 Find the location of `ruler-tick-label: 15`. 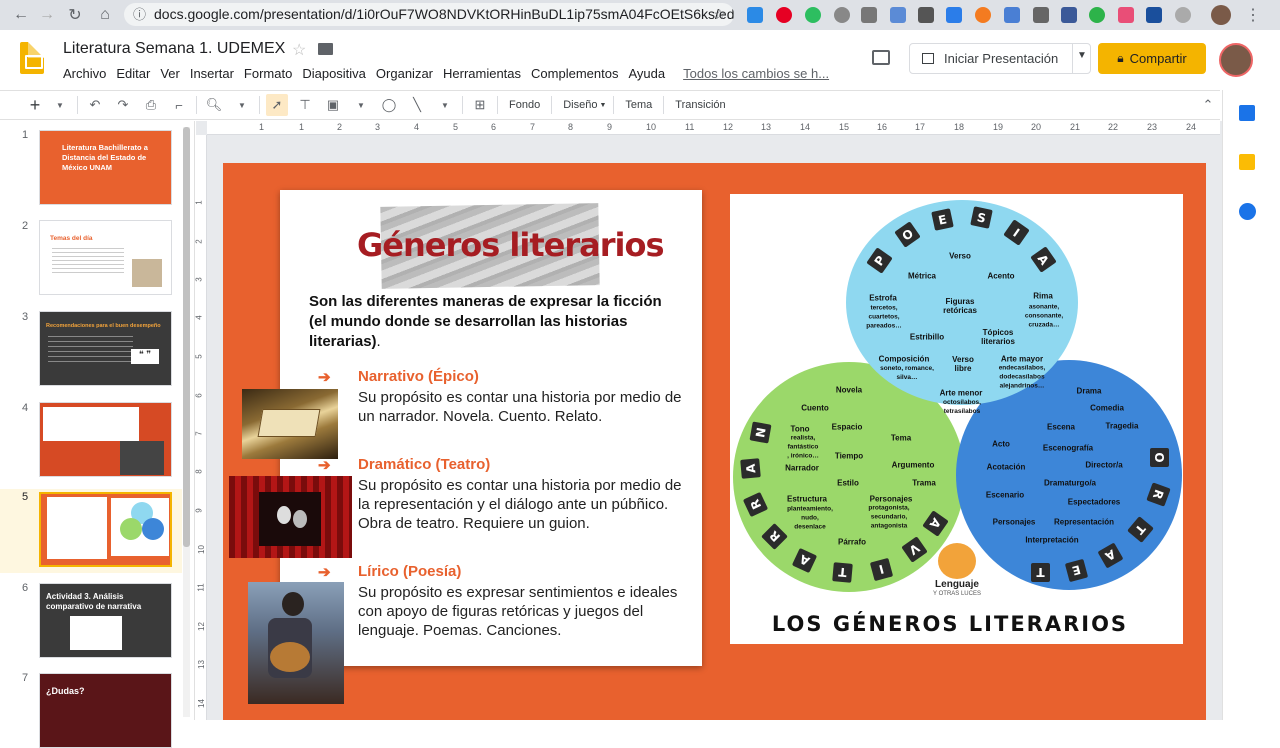

ruler-tick-label: 15 is located at coordinates (844, 127).